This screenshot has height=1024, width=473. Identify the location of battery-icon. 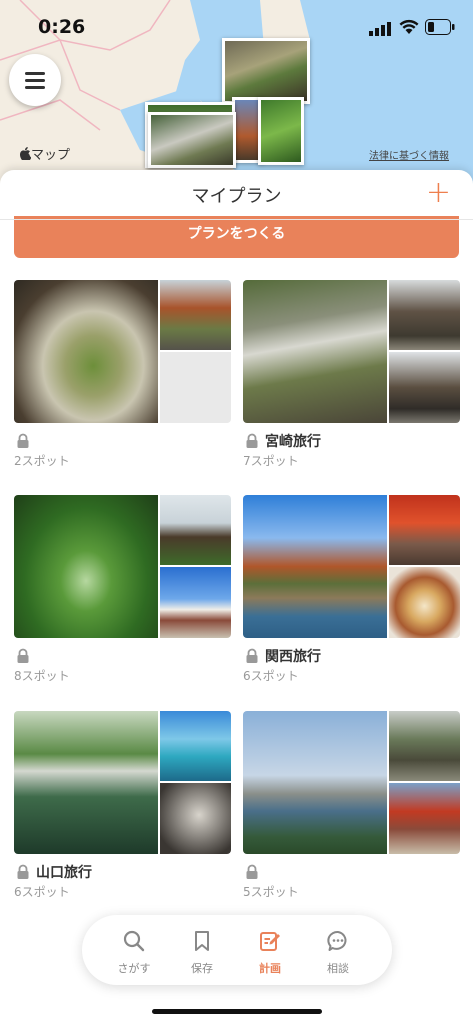
(440, 27).